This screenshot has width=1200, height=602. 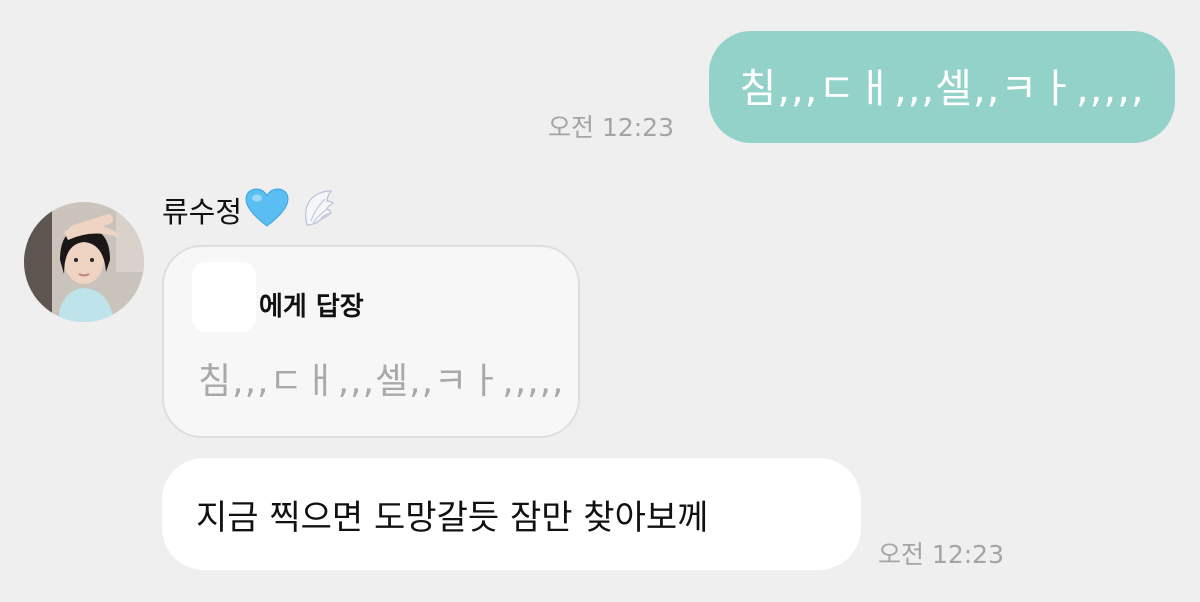 I want to click on wing-icon, so click(x=318, y=210).